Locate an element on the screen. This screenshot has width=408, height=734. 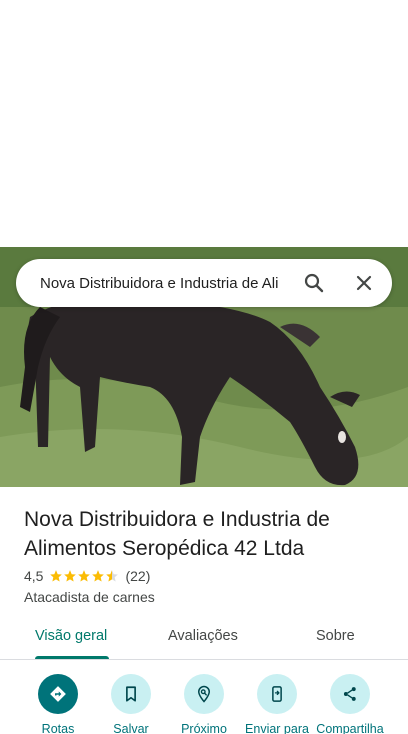
place-category: Atacadista de carnes is located at coordinates (89, 597).